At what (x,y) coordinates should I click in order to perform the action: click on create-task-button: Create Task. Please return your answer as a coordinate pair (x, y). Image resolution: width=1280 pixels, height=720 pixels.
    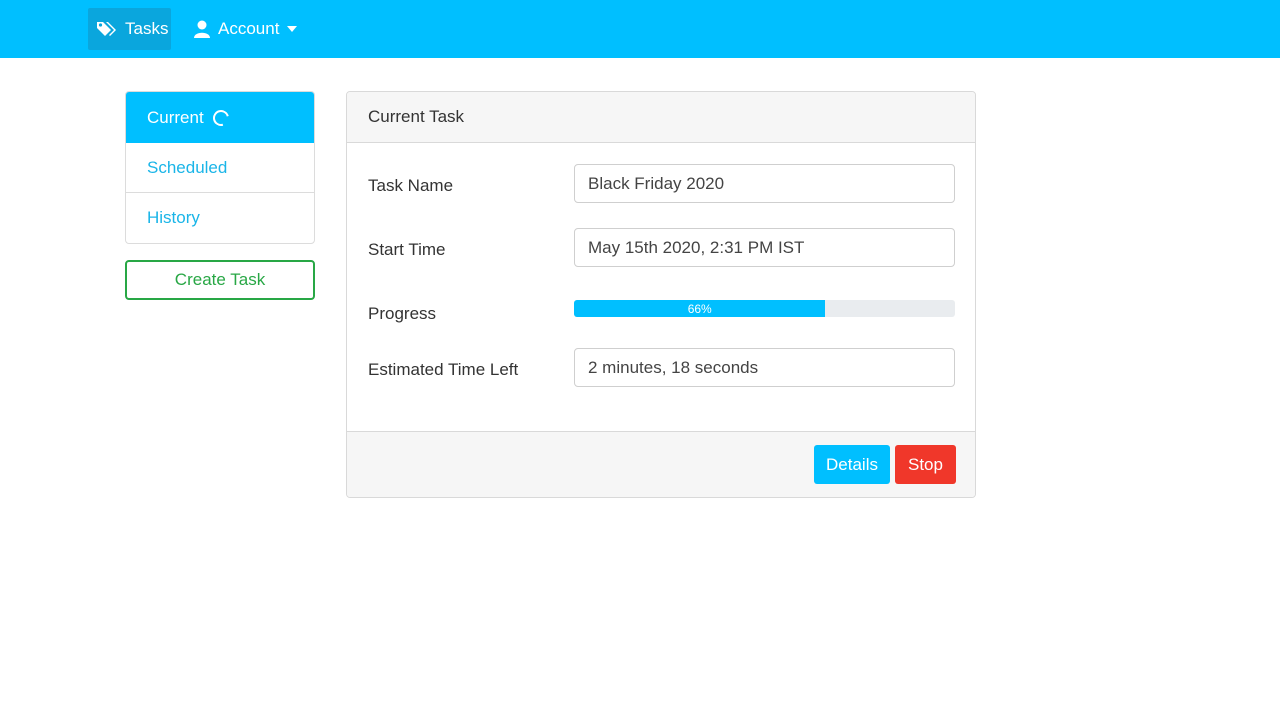
    Looking at the image, I should click on (220, 280).